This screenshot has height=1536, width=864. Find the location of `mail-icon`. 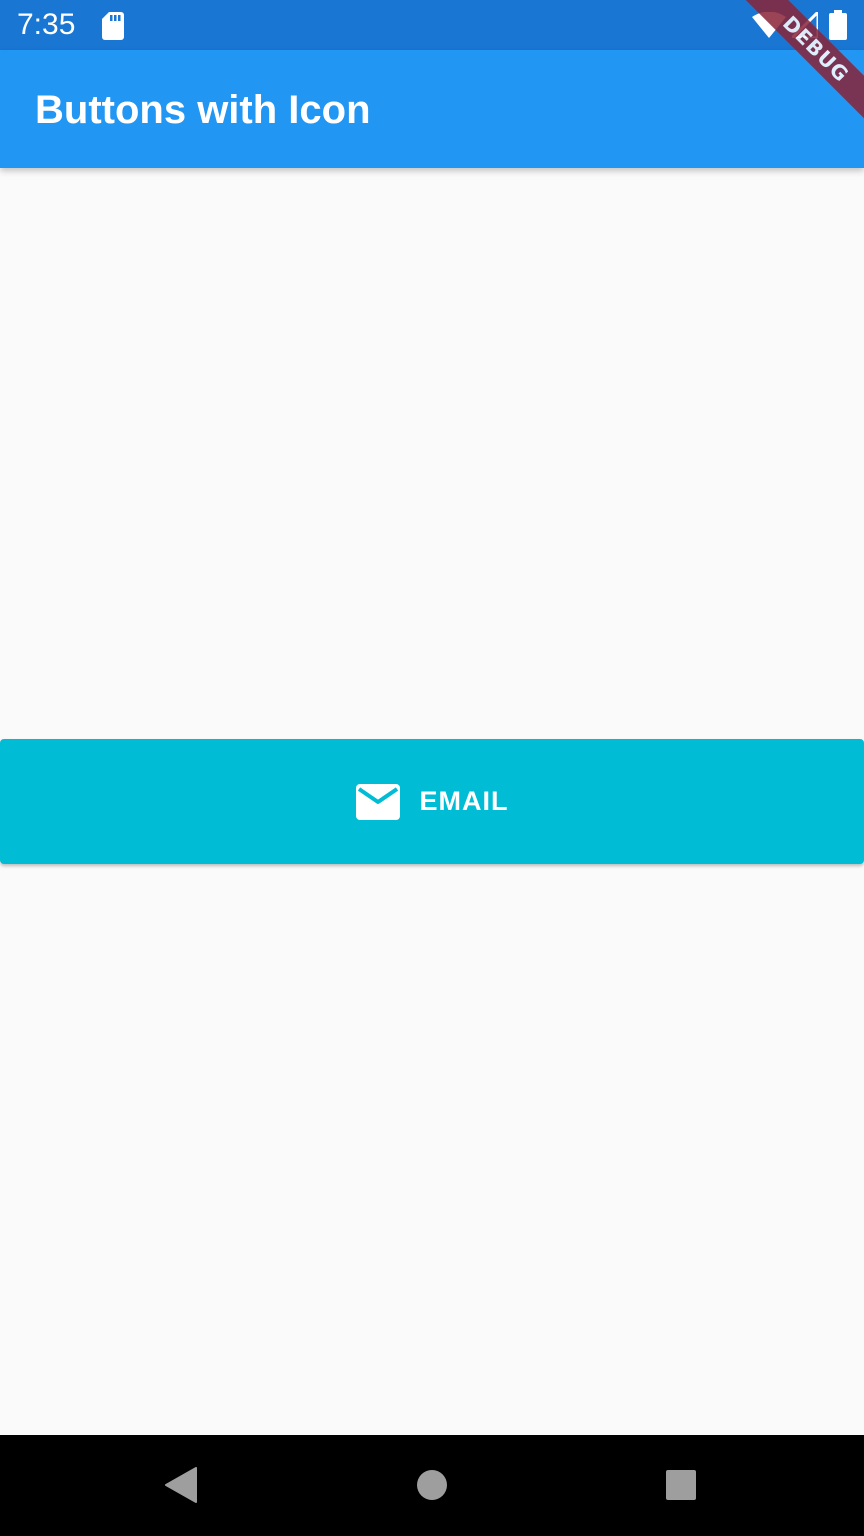

mail-icon is located at coordinates (377, 801).